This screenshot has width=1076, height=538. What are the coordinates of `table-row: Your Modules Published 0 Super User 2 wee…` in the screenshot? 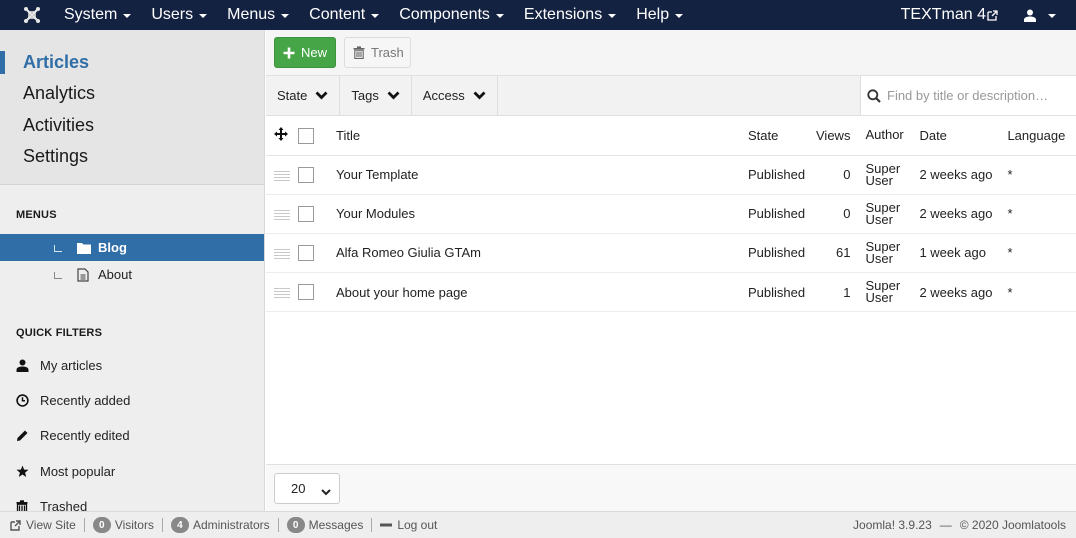 It's located at (671, 214).